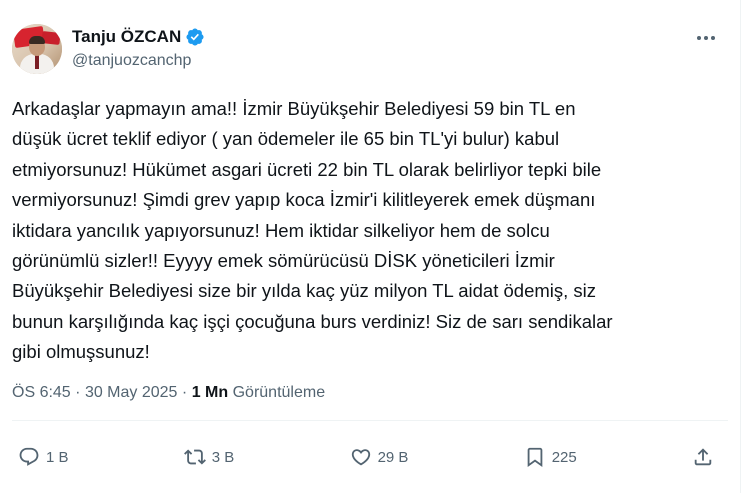  I want to click on more-horizontal-icon, so click(706, 38).